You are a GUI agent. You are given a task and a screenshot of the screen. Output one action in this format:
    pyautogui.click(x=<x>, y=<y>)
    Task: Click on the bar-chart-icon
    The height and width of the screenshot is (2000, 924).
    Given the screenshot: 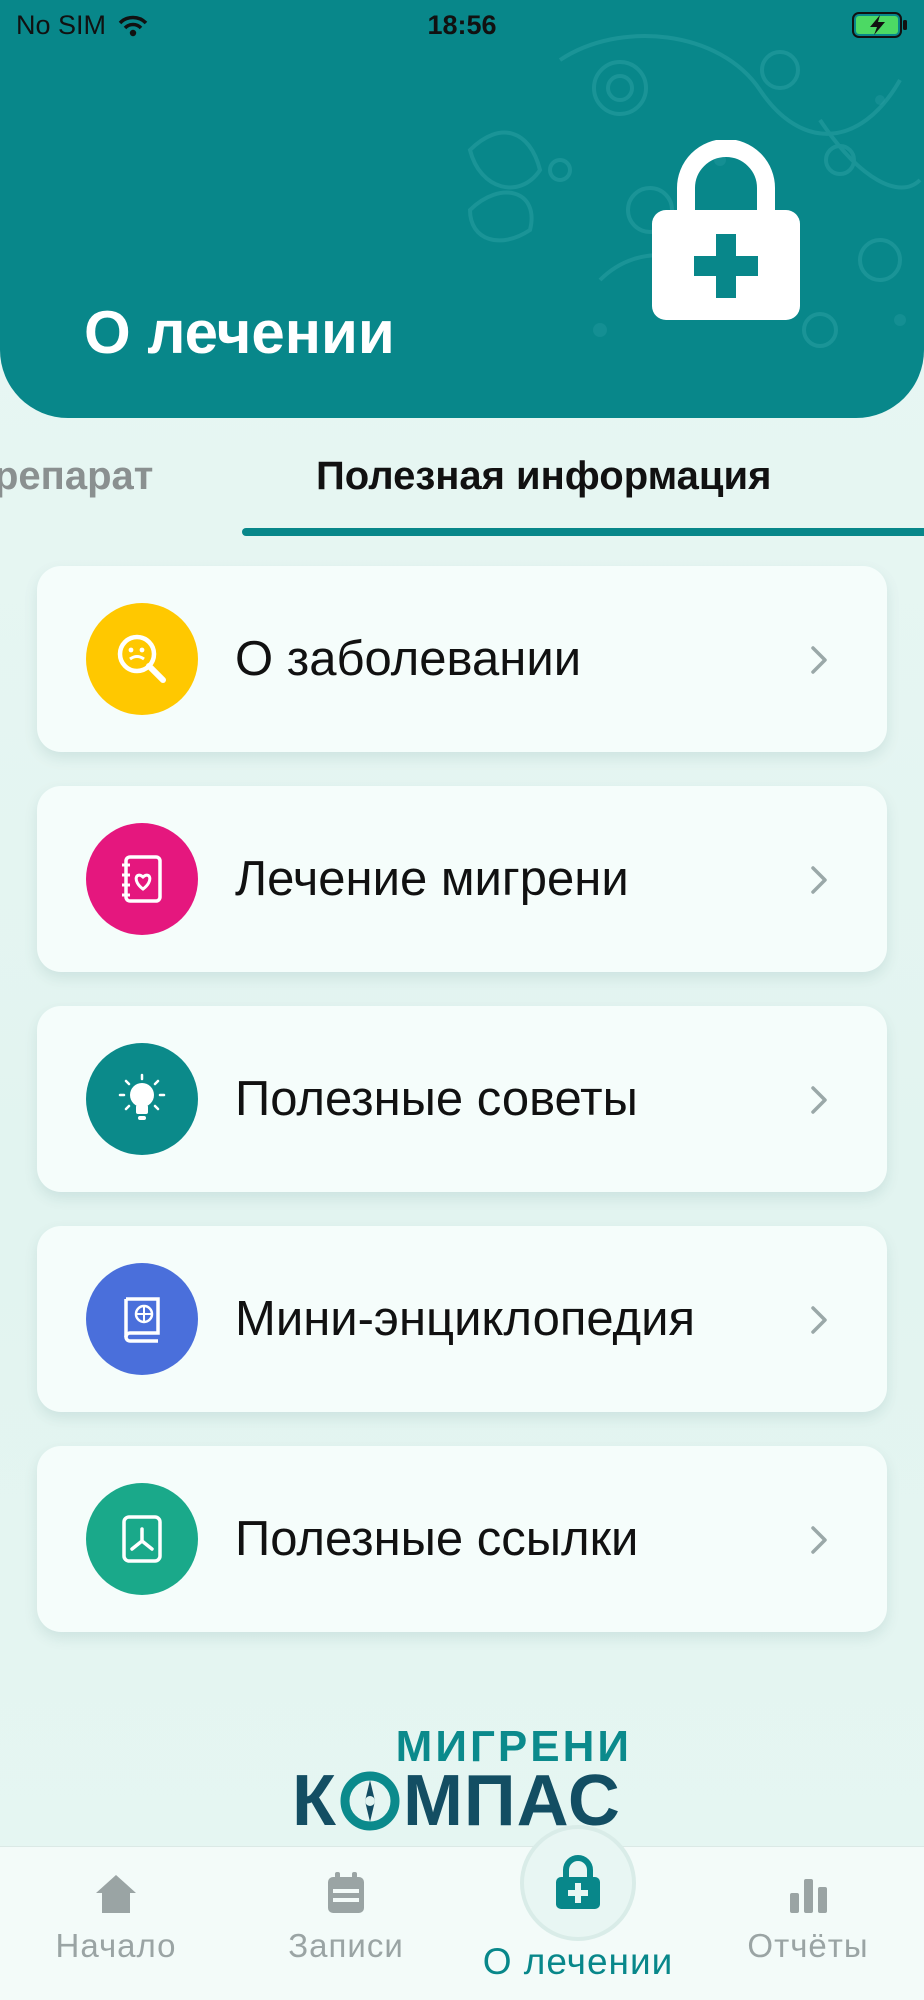 What is the action you would take?
    pyautogui.click(x=808, y=1896)
    